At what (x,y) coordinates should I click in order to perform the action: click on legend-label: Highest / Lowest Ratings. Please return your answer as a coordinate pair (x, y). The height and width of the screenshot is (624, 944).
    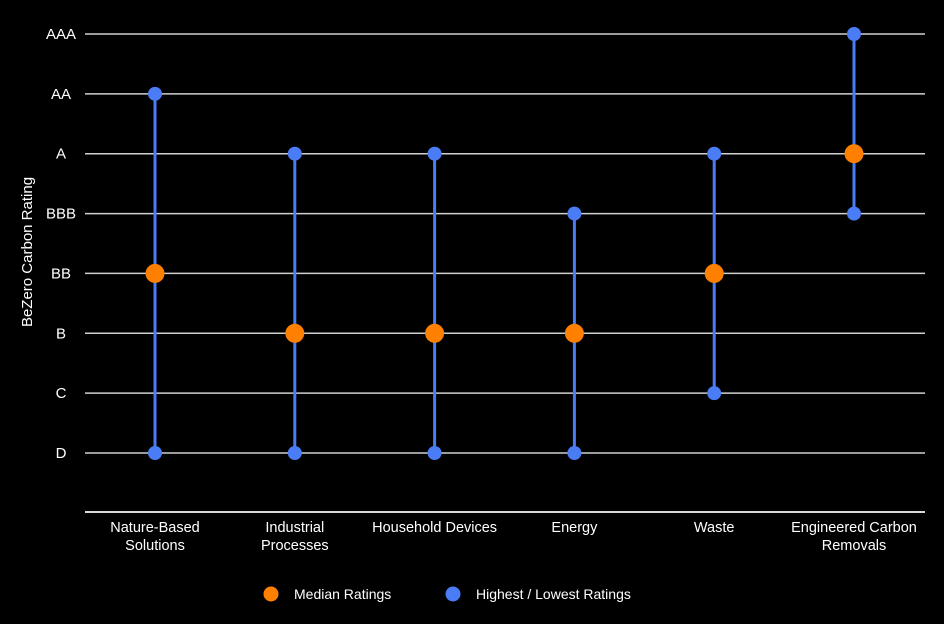
    Looking at the image, I should click on (553, 594).